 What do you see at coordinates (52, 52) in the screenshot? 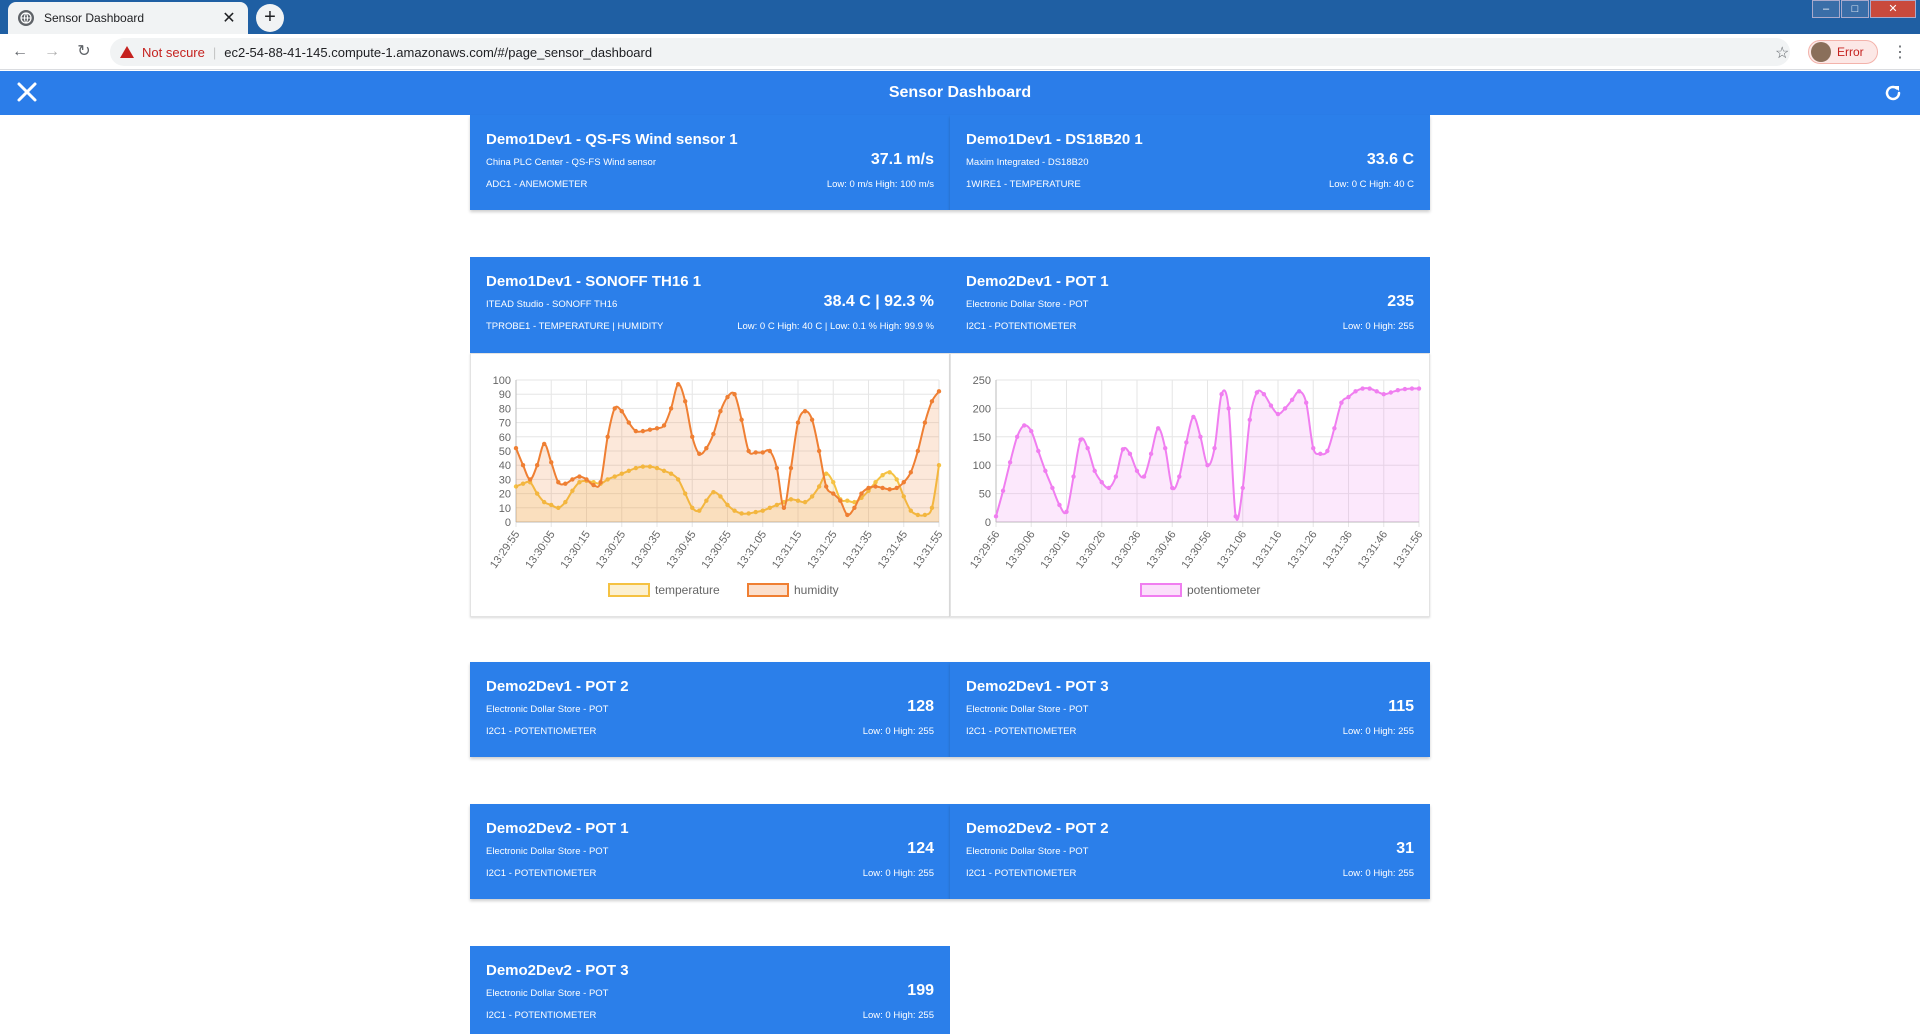
I see `forward-arrow-icon: →` at bounding box center [52, 52].